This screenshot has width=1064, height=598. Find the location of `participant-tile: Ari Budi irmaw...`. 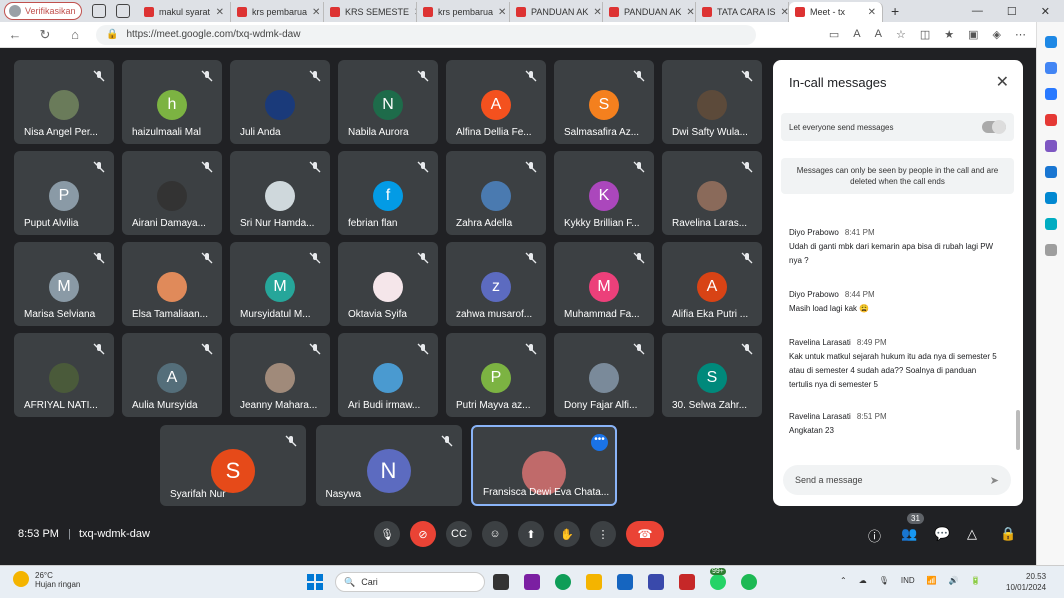

participant-tile: Ari Budi irmaw... is located at coordinates (388, 375).